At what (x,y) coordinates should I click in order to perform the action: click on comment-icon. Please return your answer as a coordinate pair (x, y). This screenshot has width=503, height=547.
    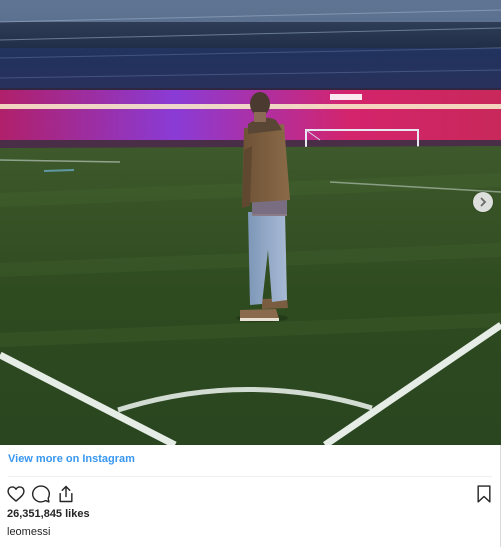
    Looking at the image, I should click on (41, 494).